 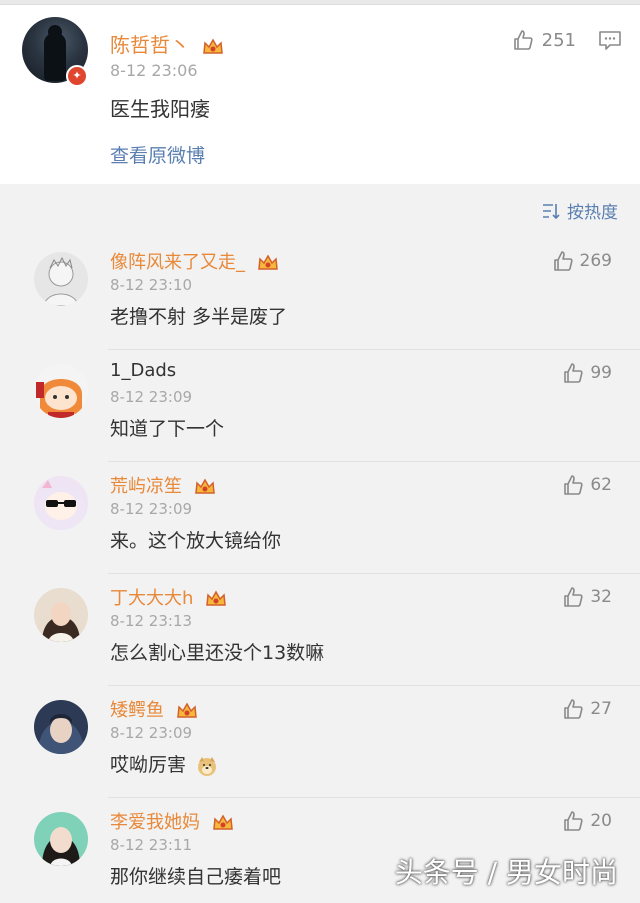 I want to click on comment-like-button: 99, so click(x=587, y=373).